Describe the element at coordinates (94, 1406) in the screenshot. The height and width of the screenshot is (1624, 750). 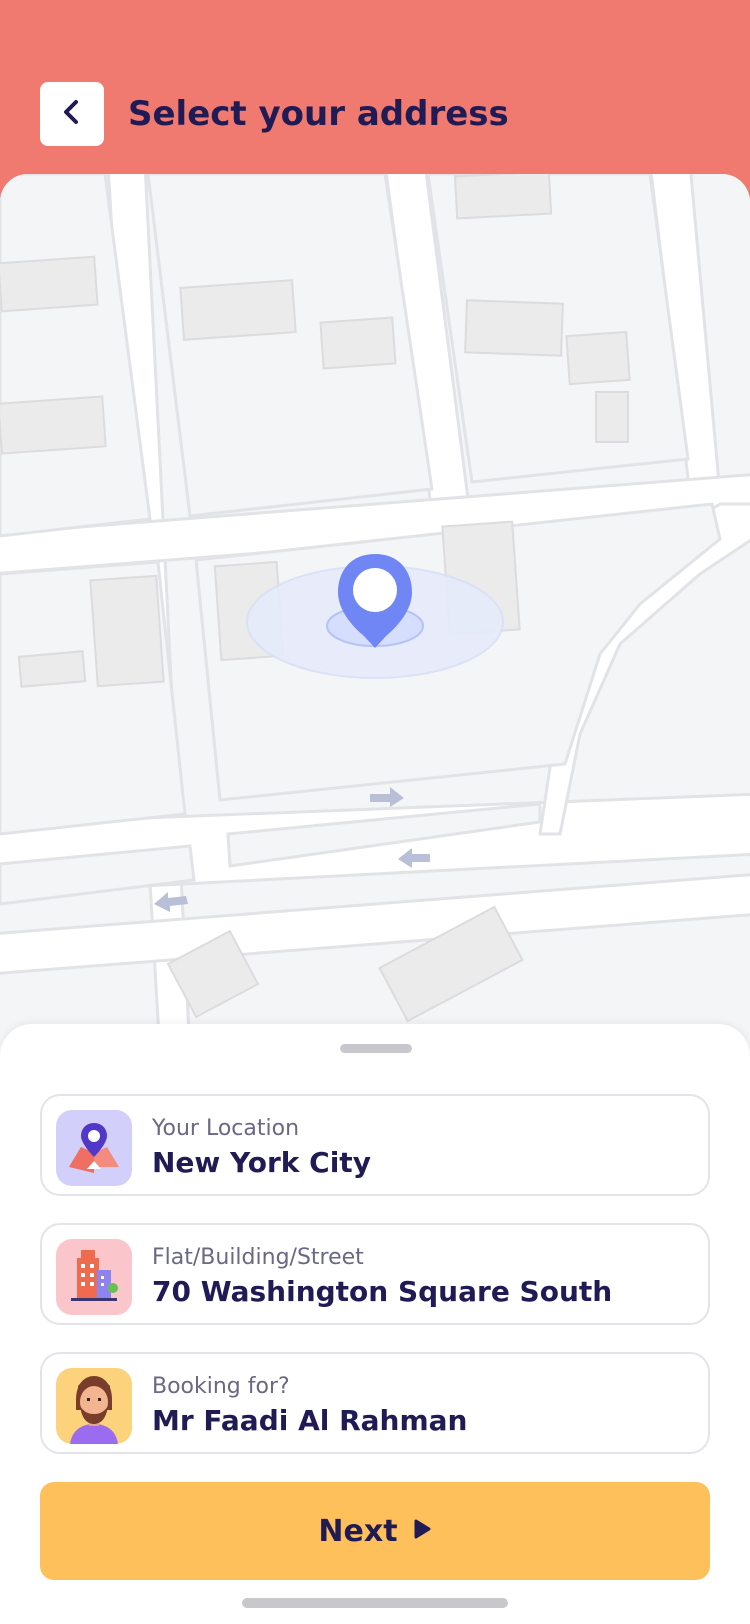
I see `avatar-icon` at that location.